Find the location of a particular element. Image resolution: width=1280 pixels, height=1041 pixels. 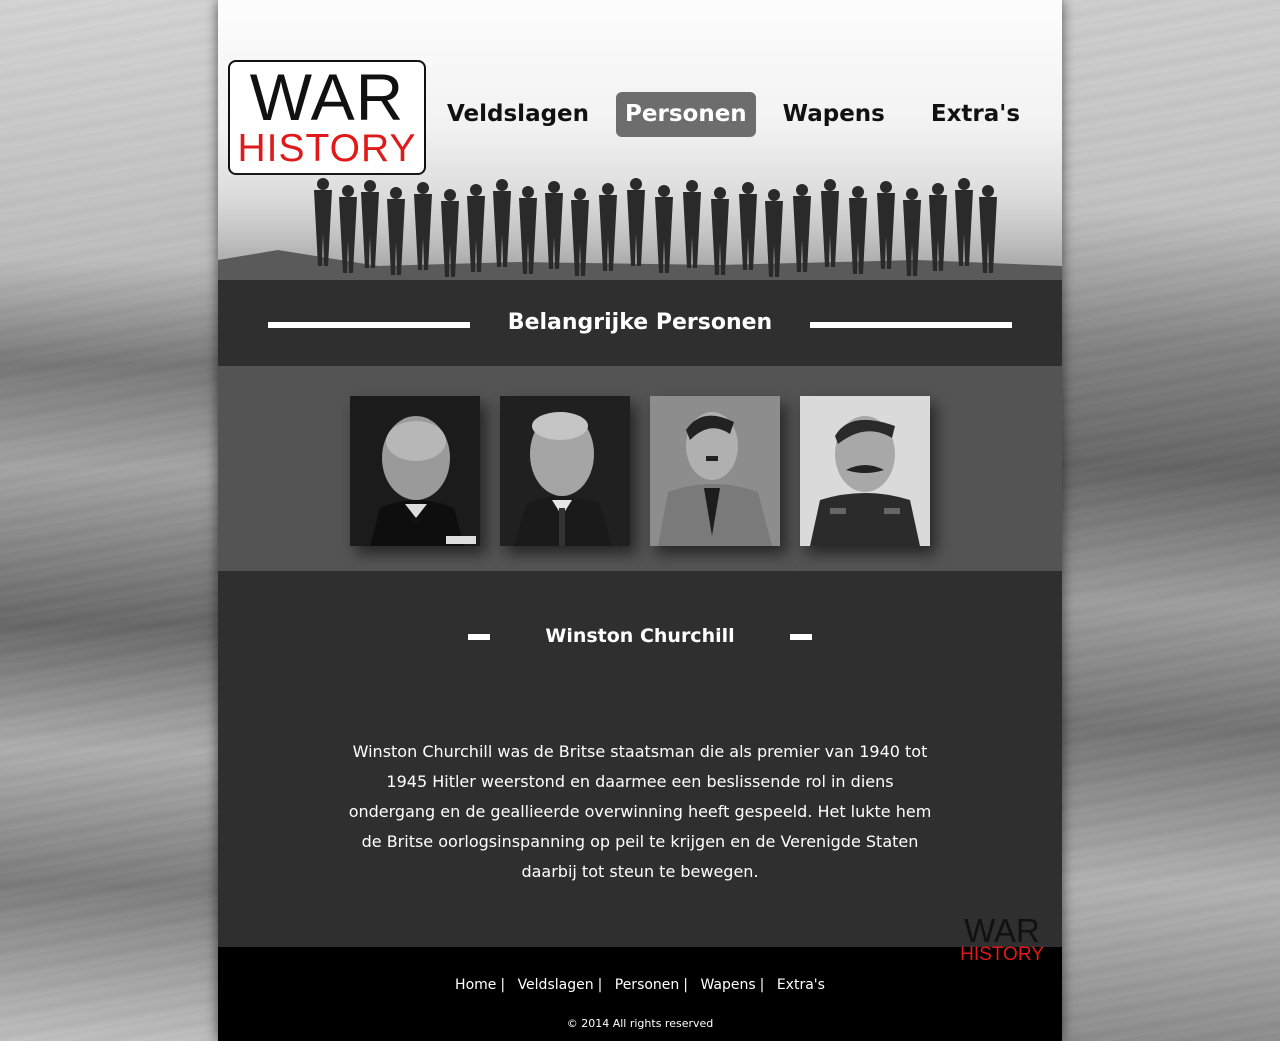

footer-link-wapens: Wapens is located at coordinates (727, 985).